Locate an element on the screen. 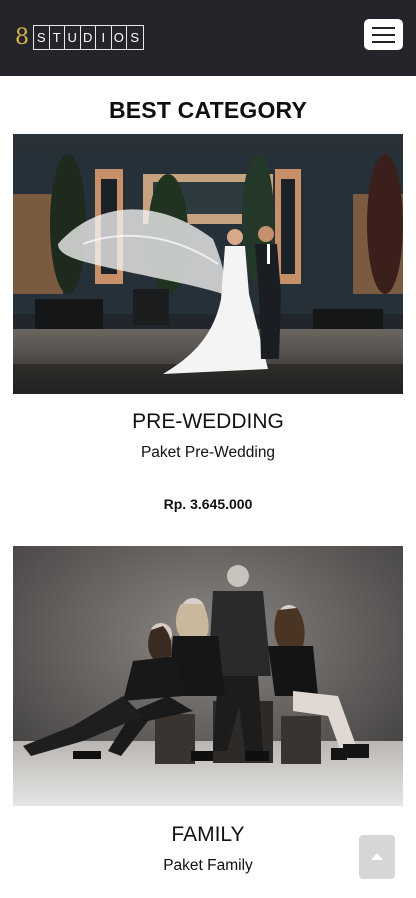  brand-logo: 8 S T U D I O S is located at coordinates (79, 37).